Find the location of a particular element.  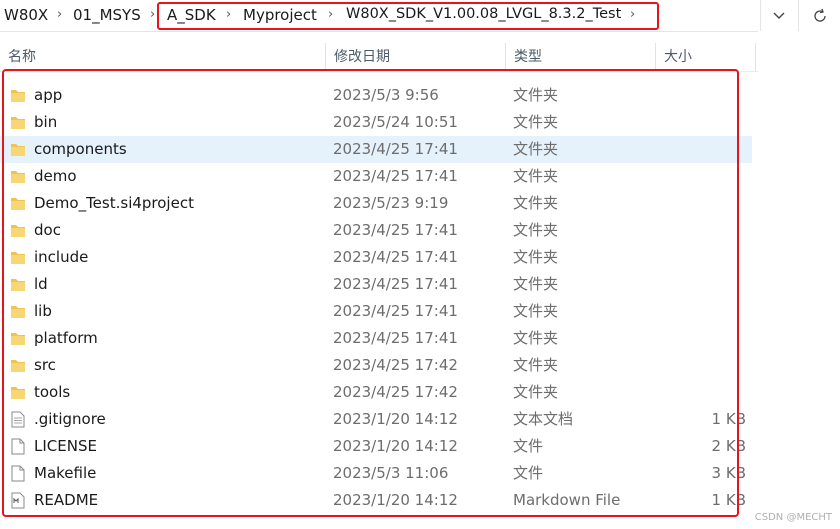

file-row: README 2023/1/20 14:12 Markdown File 1 KB is located at coordinates (376, 500).